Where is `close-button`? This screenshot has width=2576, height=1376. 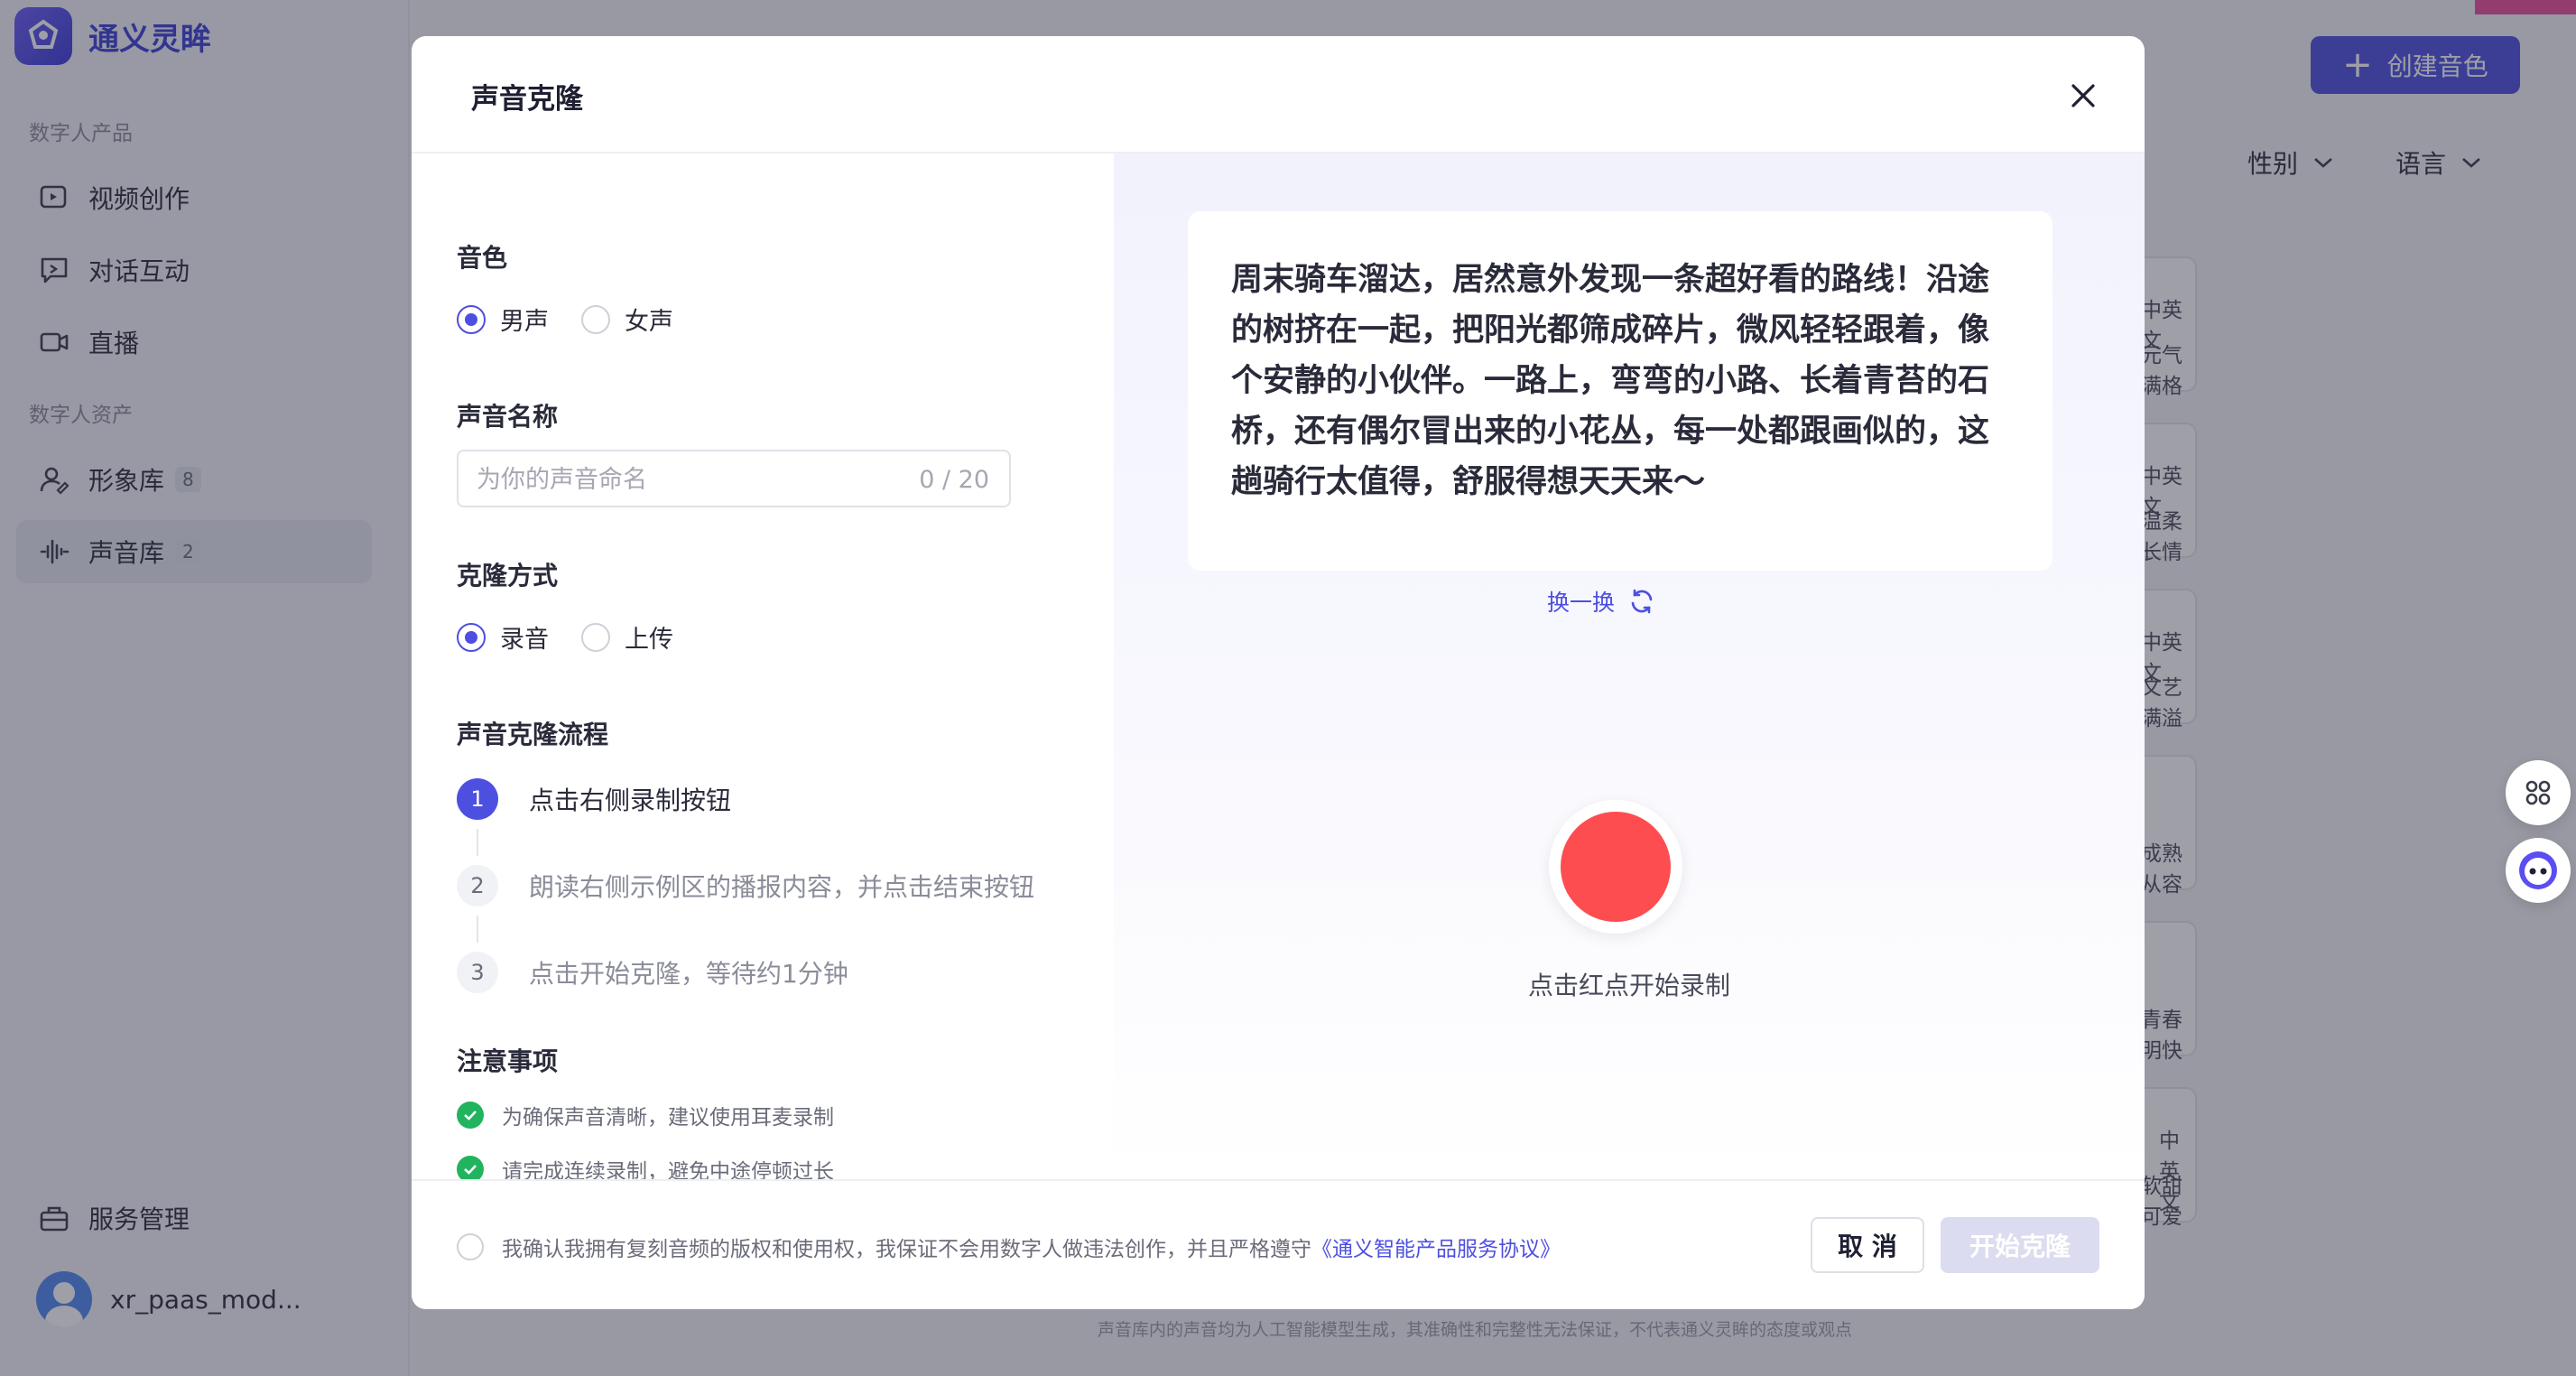
close-button is located at coordinates (2083, 96).